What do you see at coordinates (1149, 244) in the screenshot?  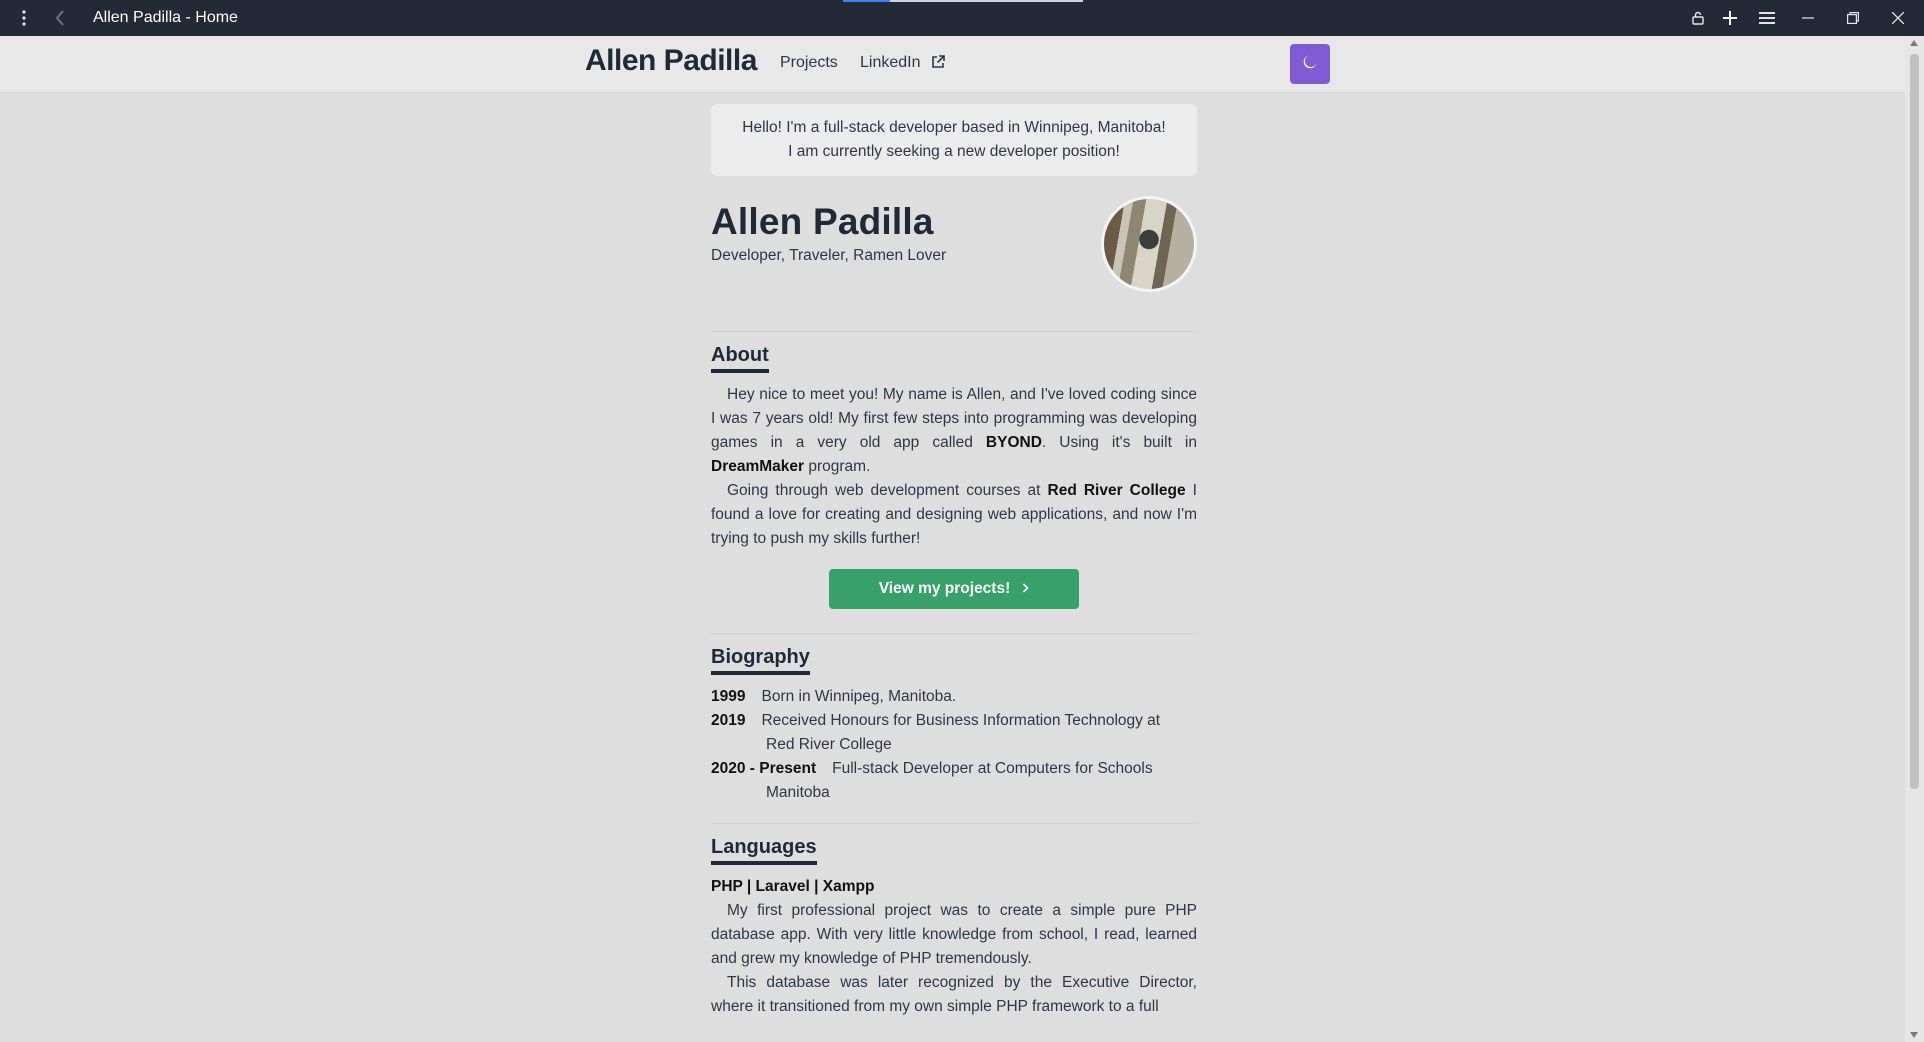 I see `avatar` at bounding box center [1149, 244].